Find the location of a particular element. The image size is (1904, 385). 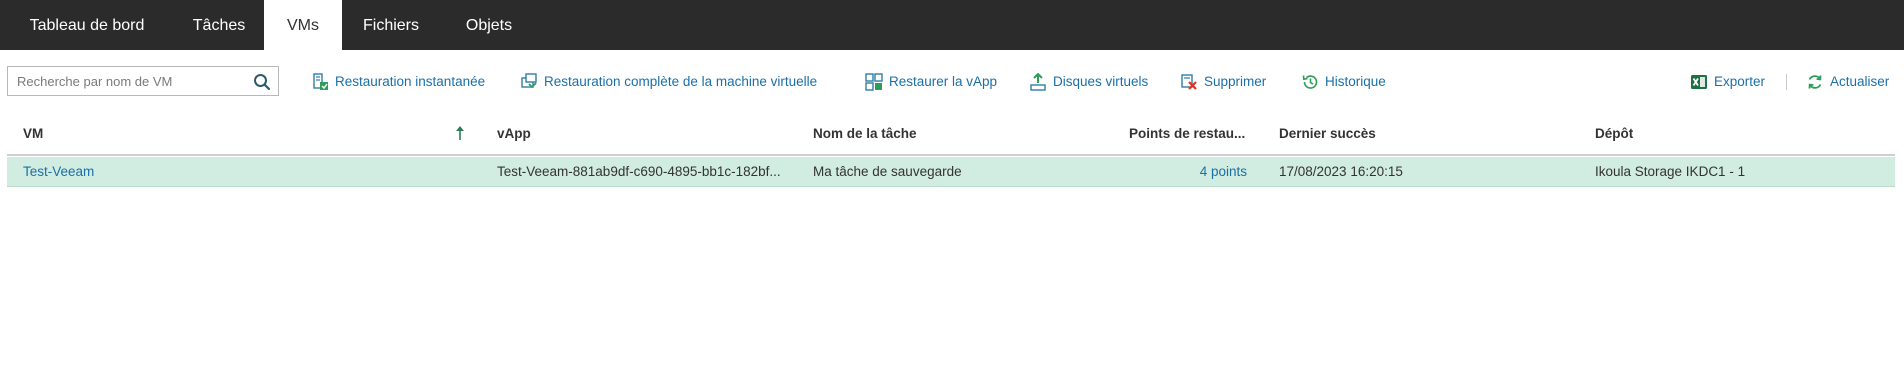

last-success-cell: 17/08/2023 16:20:15 is located at coordinates (1341, 171).